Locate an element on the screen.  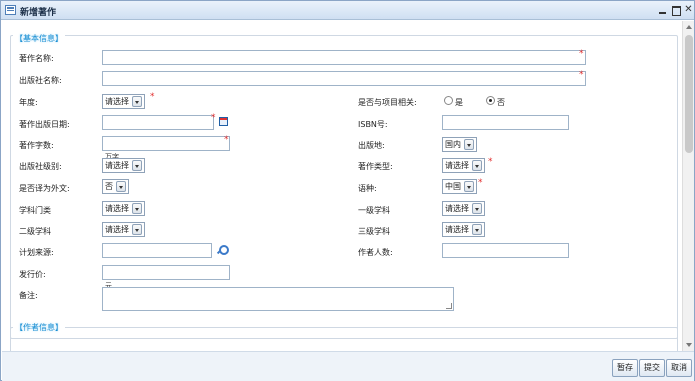
title-label: 著作名称: is located at coordinates (36, 58).